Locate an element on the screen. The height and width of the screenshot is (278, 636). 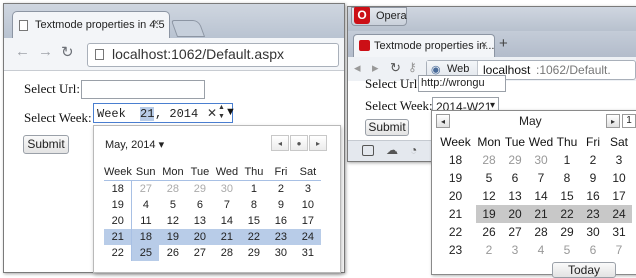
chrome-tab: Textmode properties in 4.5 × is located at coordinates (91, 25).